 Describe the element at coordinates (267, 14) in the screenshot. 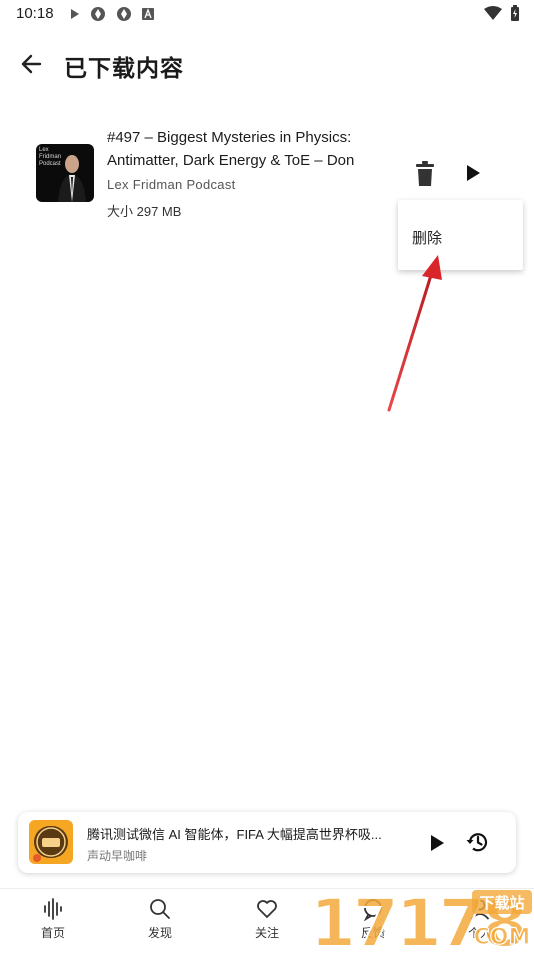

I see `status-bar: 10:18` at that location.